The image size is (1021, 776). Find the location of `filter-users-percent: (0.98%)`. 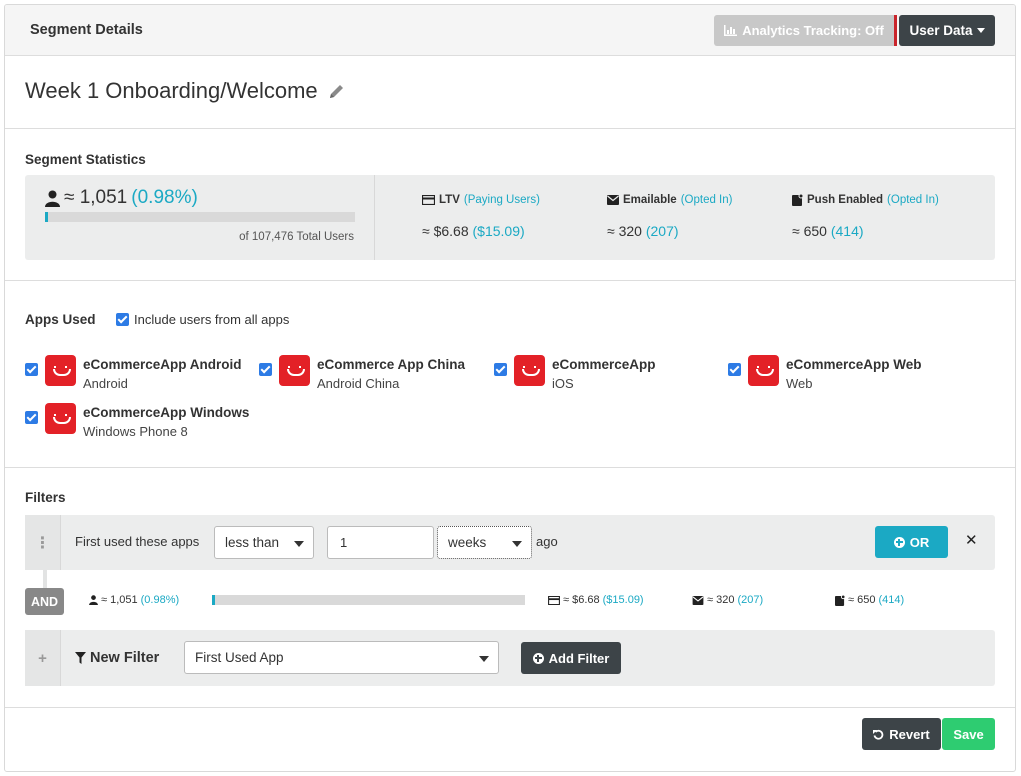

filter-users-percent: (0.98%) is located at coordinates (160, 600).